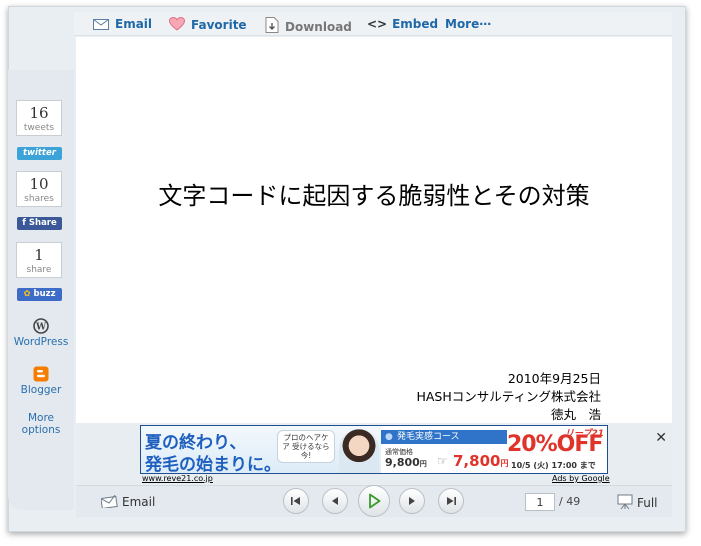  I want to click on ad-old-price-value: 9,800, so click(402, 462).